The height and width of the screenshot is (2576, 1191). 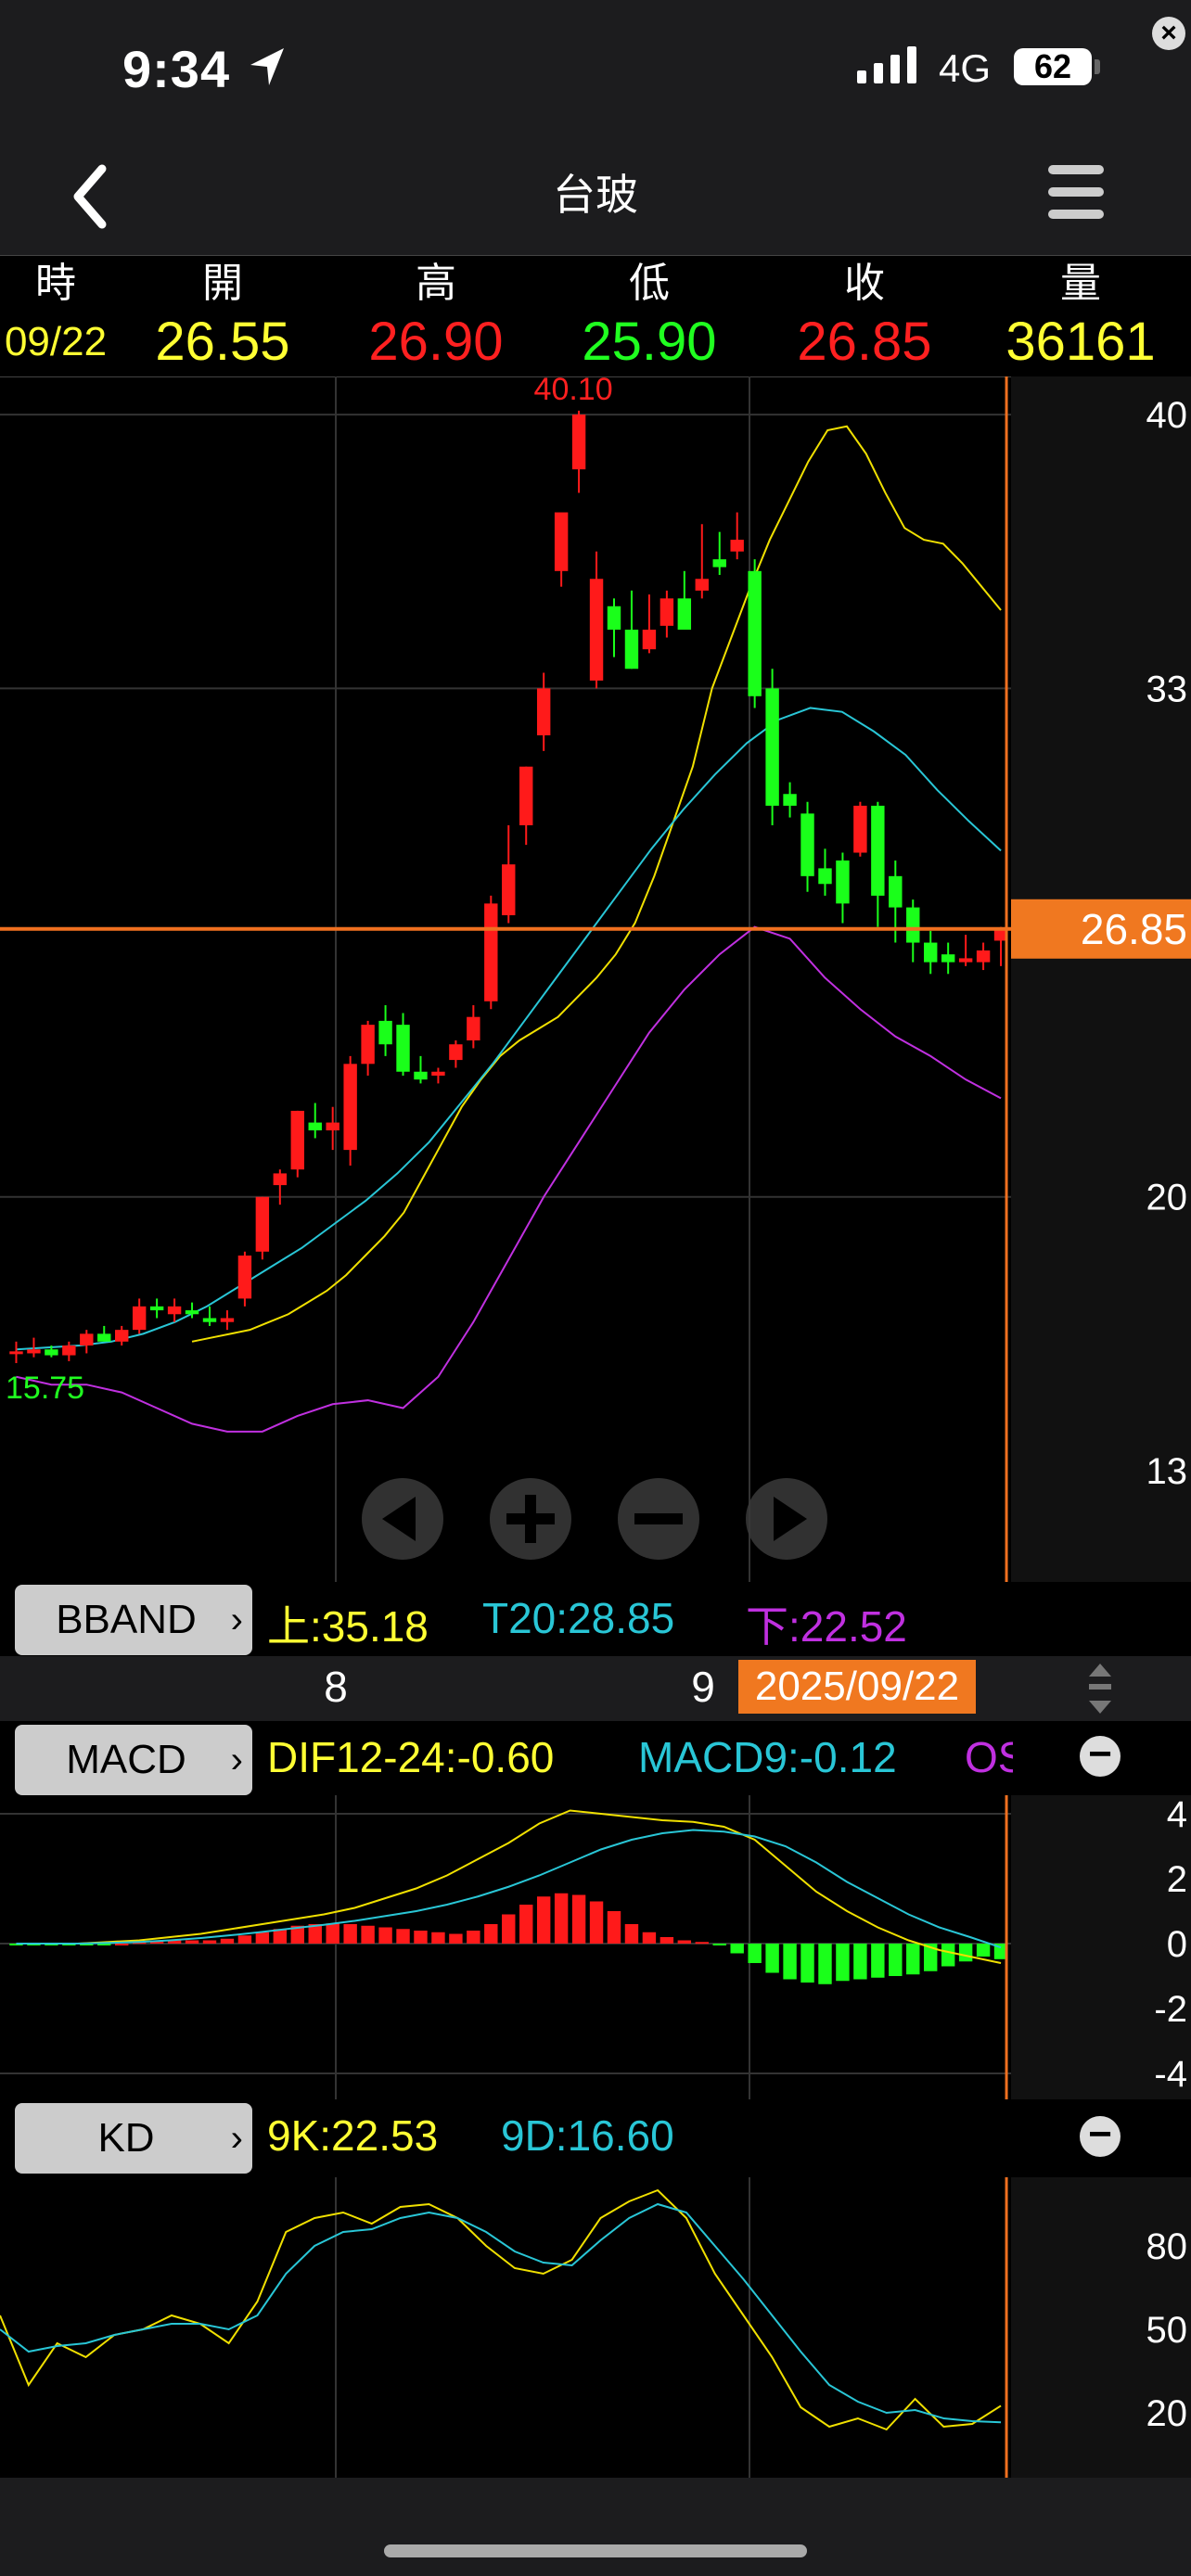 What do you see at coordinates (1177, 1815) in the screenshot?
I see `macd-axis-label: 4` at bounding box center [1177, 1815].